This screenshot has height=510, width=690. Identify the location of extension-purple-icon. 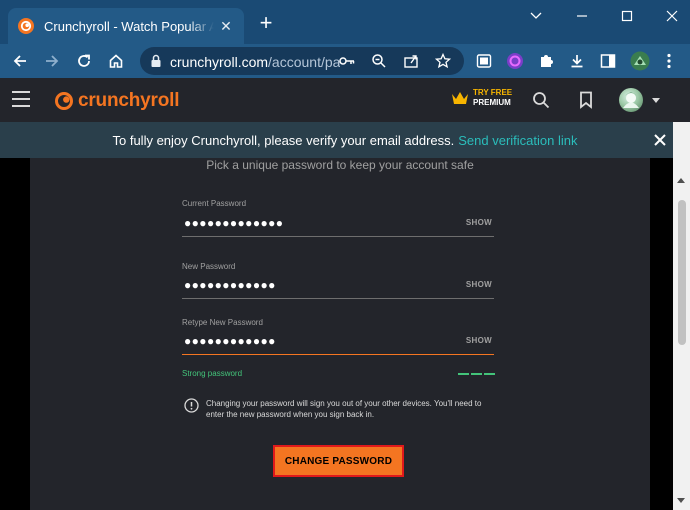
(515, 61).